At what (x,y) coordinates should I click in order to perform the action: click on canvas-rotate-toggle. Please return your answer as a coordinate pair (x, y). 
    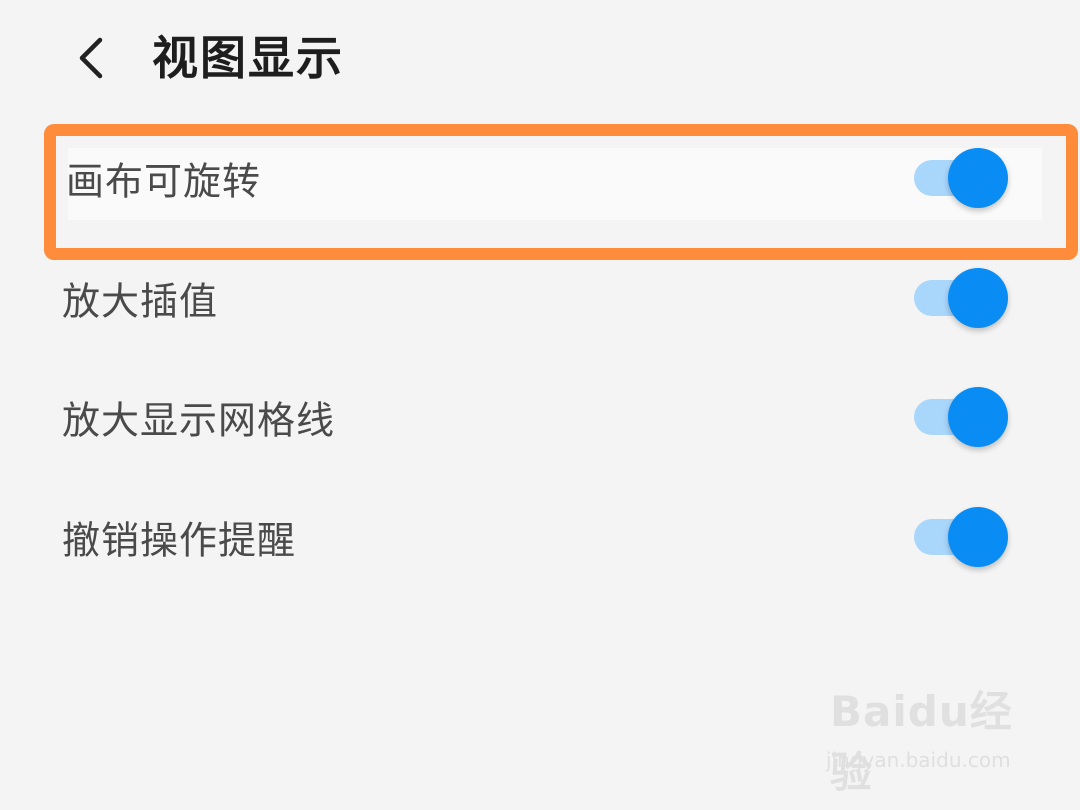
    Looking at the image, I should click on (962, 178).